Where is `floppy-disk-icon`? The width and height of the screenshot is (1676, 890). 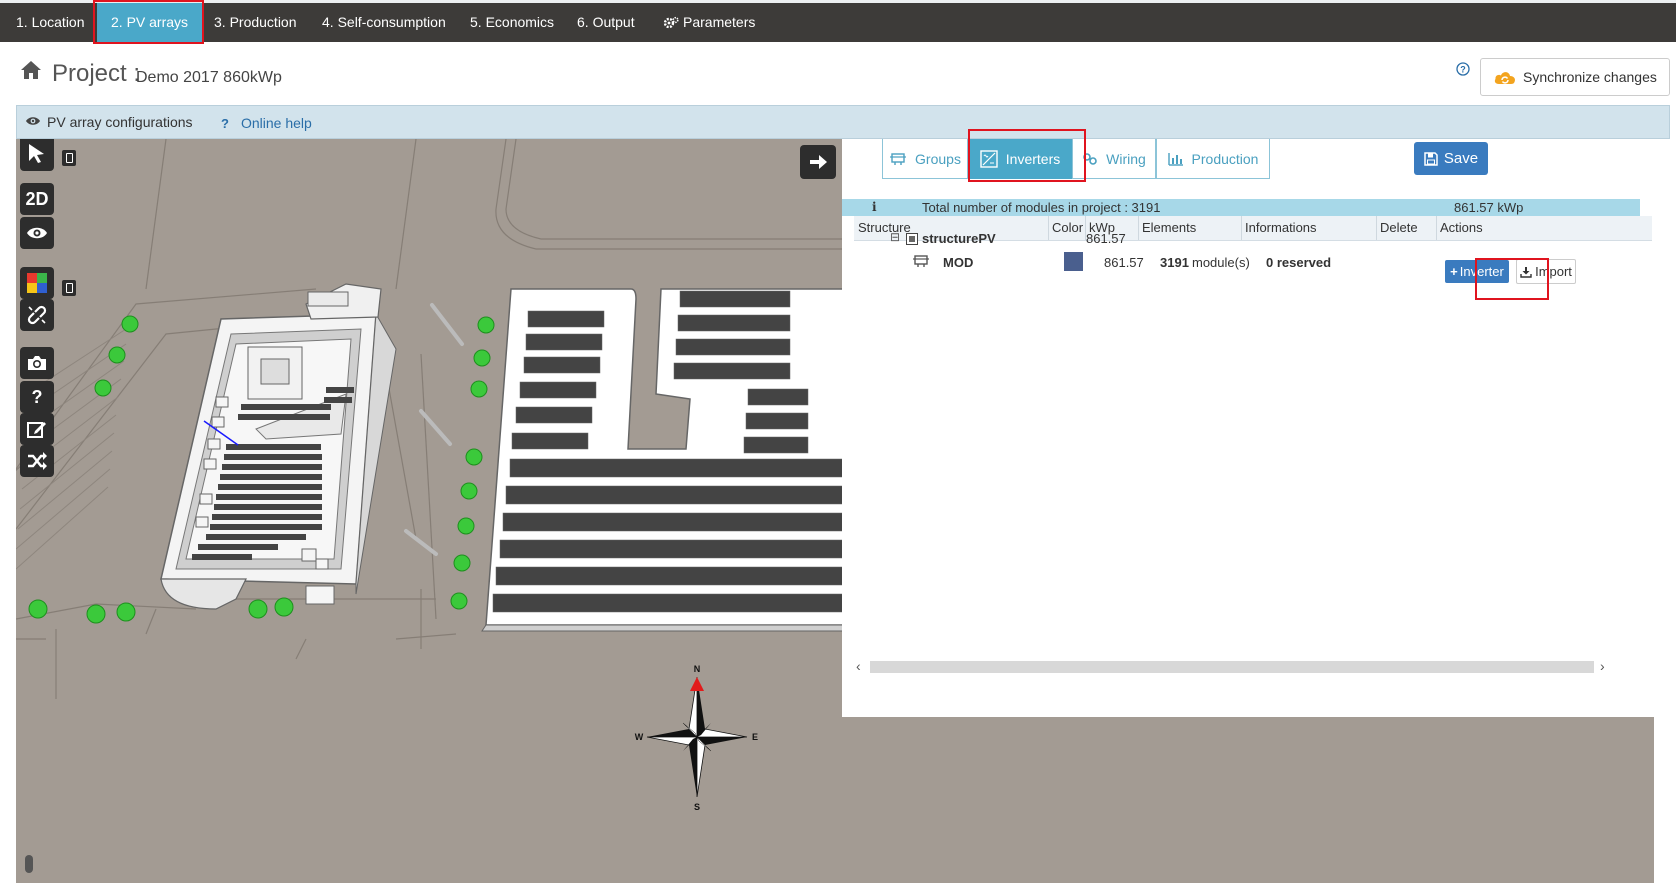 floppy-disk-icon is located at coordinates (1431, 158).